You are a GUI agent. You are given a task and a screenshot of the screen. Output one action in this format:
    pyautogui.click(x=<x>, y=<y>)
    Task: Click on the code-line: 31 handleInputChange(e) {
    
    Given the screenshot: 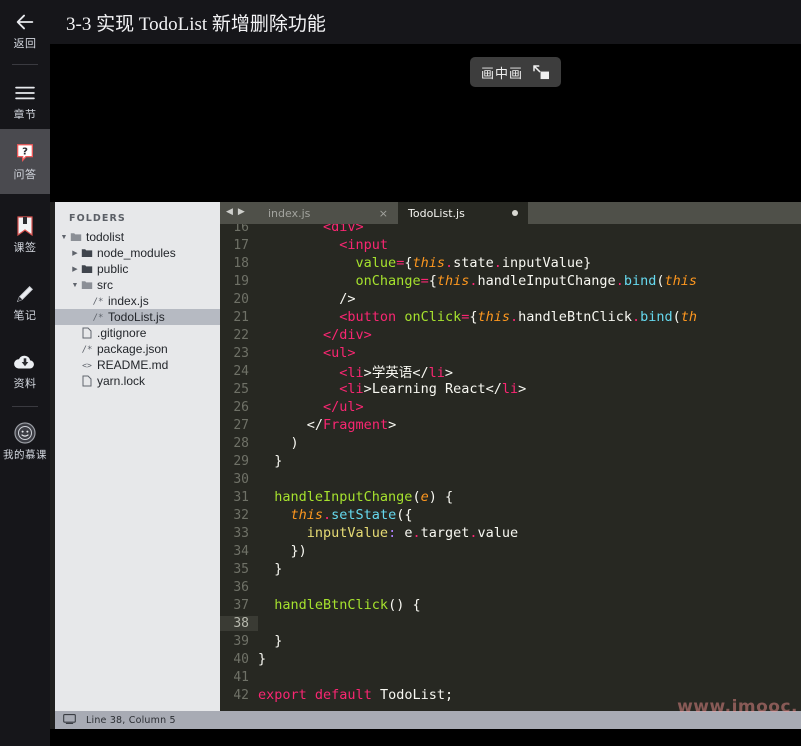 What is the action you would take?
    pyautogui.click(x=510, y=497)
    